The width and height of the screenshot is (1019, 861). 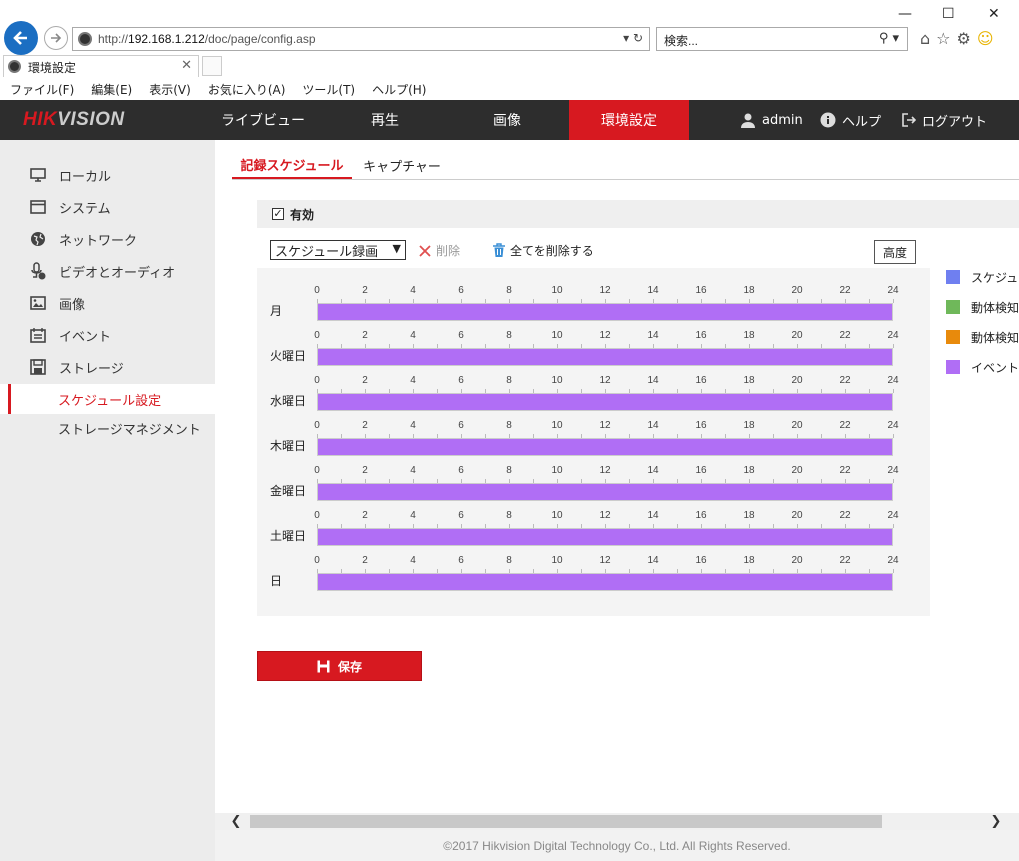 What do you see at coordinates (236, 821) in the screenshot?
I see `scroll-left-icon: ❮` at bounding box center [236, 821].